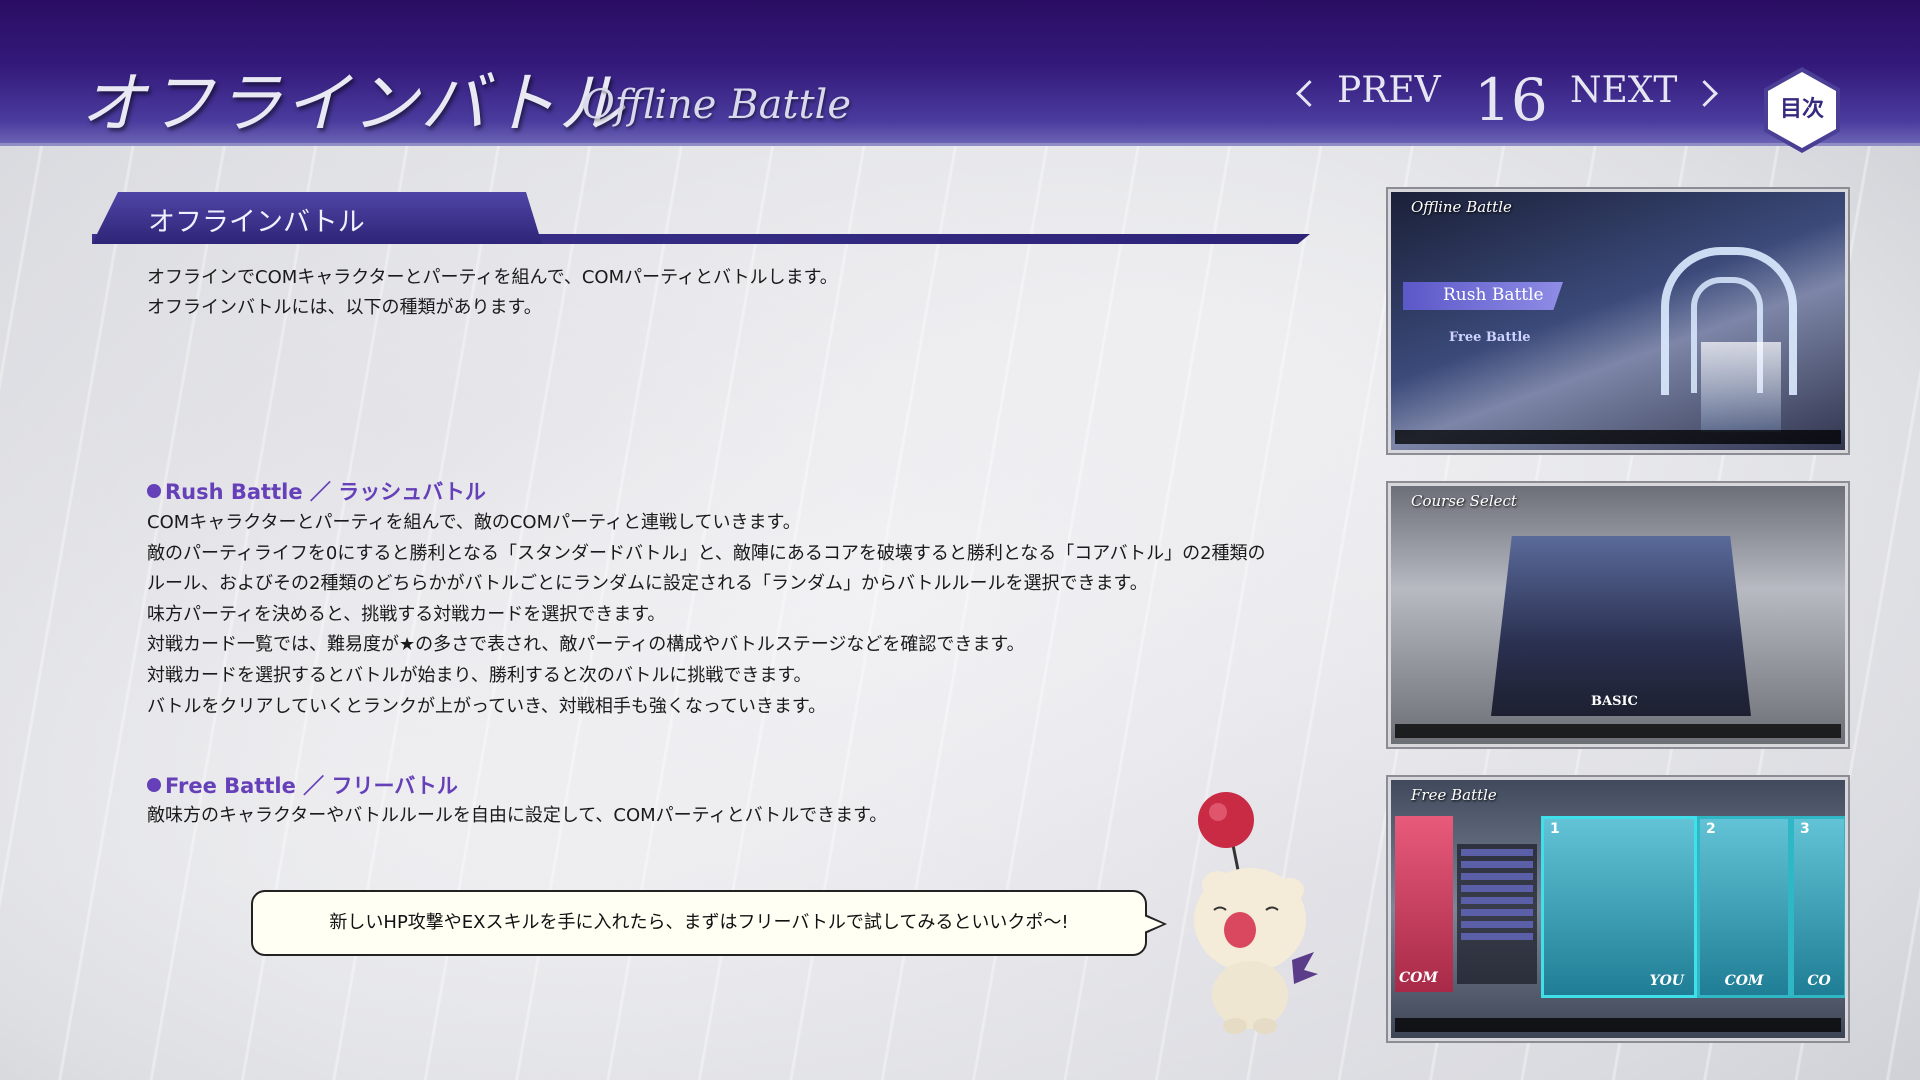 Image resolution: width=1920 pixels, height=1080 pixels. Describe the element at coordinates (1153, 924) in the screenshot. I see `bubble-tail-fill` at that location.